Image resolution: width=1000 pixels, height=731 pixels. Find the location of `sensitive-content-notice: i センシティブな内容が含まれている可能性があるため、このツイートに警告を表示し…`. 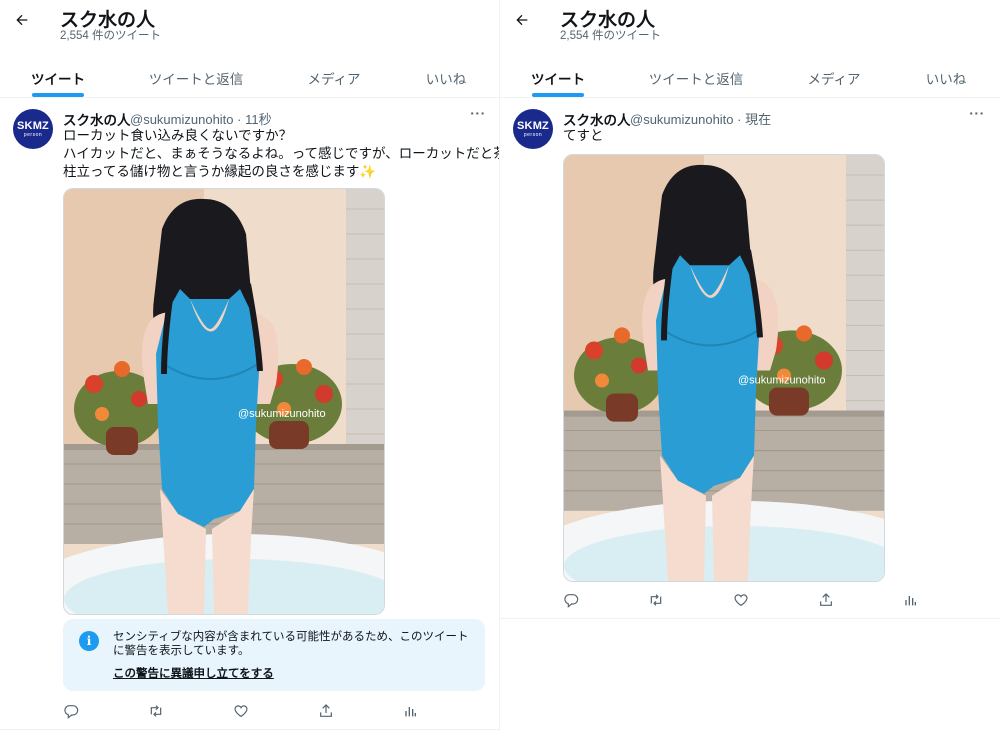

sensitive-content-notice: i センシティブな内容が含まれている可能性があるため、このツイートに警告を表示し… is located at coordinates (274, 655).